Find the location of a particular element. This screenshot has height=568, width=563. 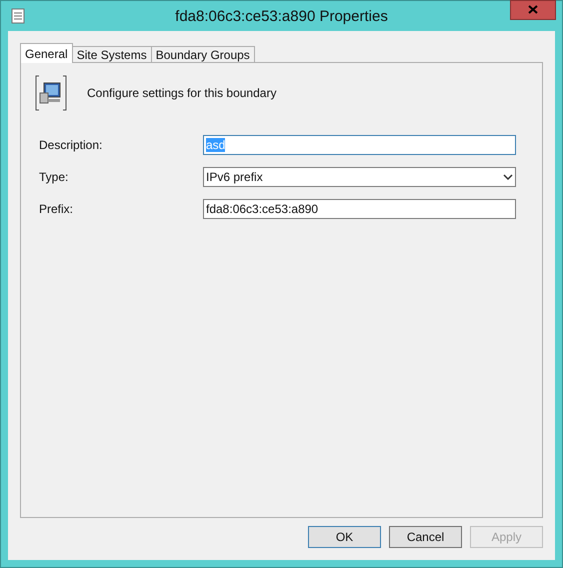

tab: Boundary Groups is located at coordinates (202, 54).